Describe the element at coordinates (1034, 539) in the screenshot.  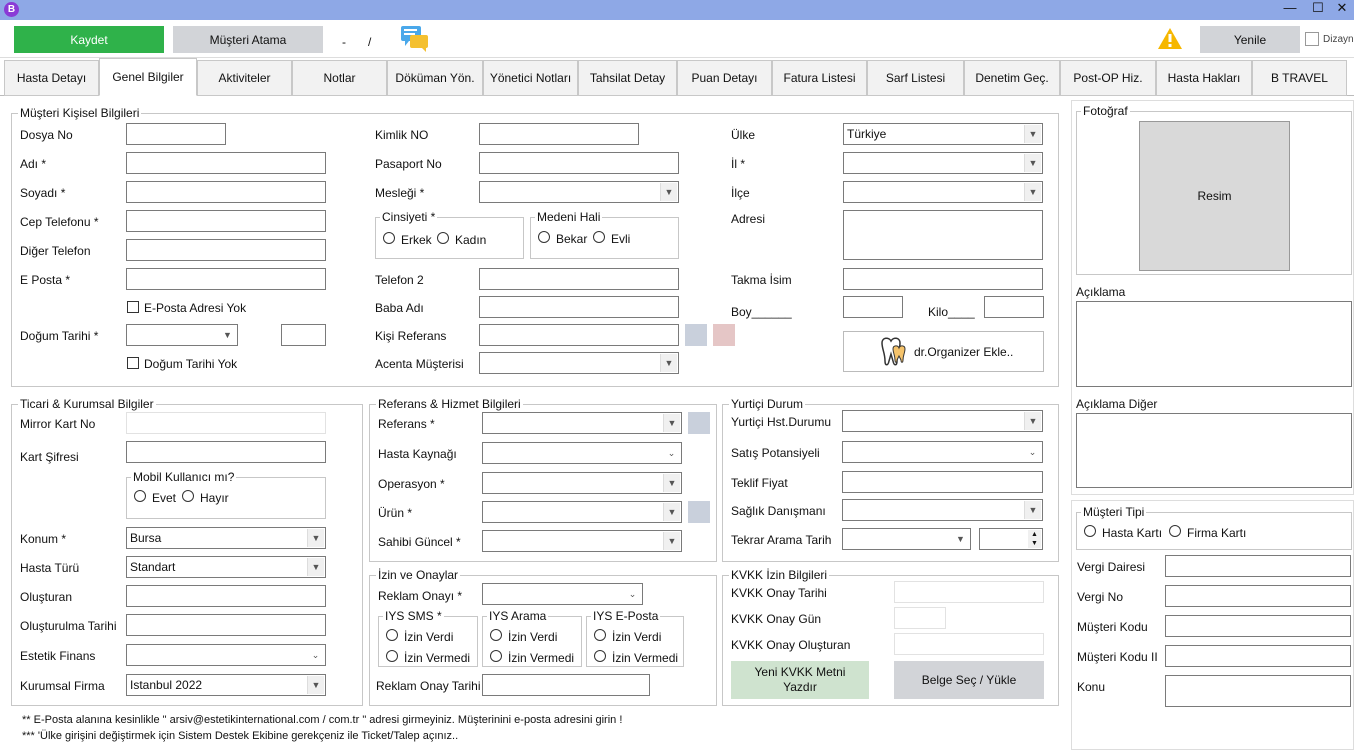
I see `spinner-icon: ▲ ▼` at that location.